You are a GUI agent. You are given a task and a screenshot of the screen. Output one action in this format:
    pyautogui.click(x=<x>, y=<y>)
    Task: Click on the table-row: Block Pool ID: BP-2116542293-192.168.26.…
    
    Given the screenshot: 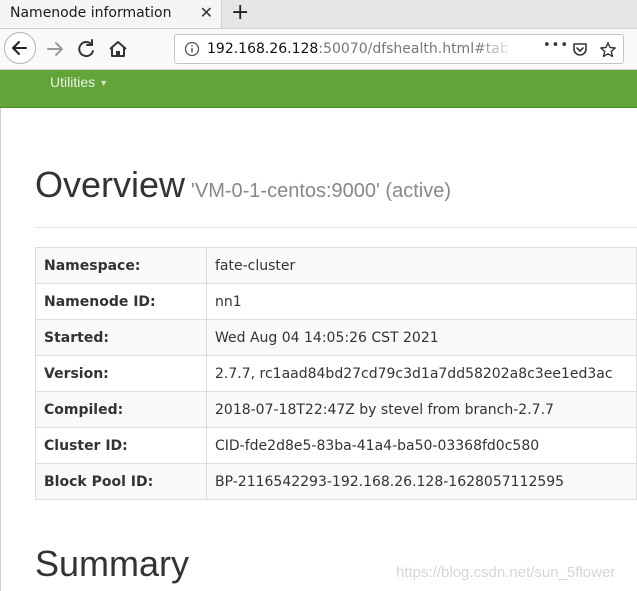 What is the action you would take?
    pyautogui.click(x=336, y=481)
    